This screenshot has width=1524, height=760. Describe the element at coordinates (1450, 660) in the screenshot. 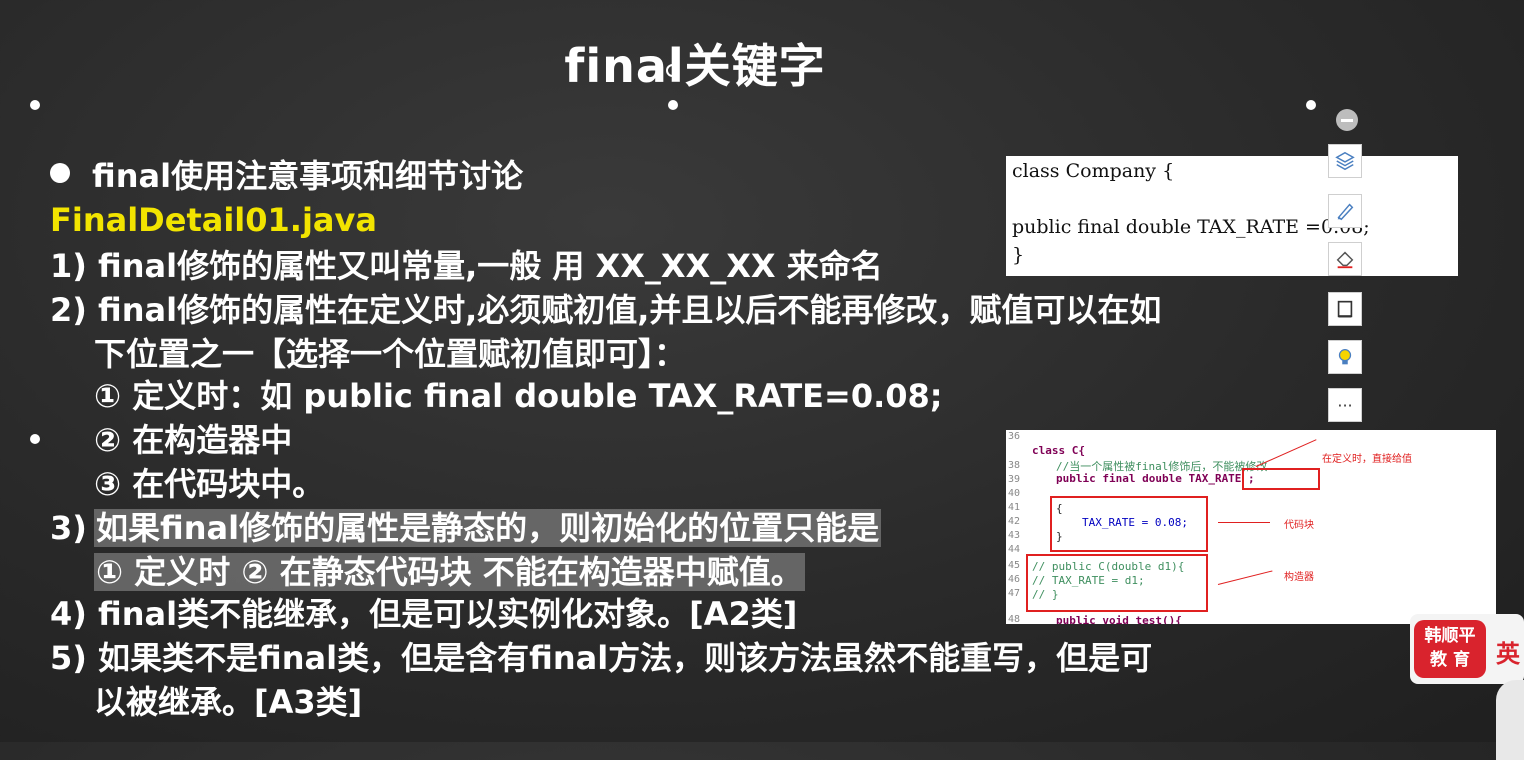

I see `logo-text: 教 育` at that location.